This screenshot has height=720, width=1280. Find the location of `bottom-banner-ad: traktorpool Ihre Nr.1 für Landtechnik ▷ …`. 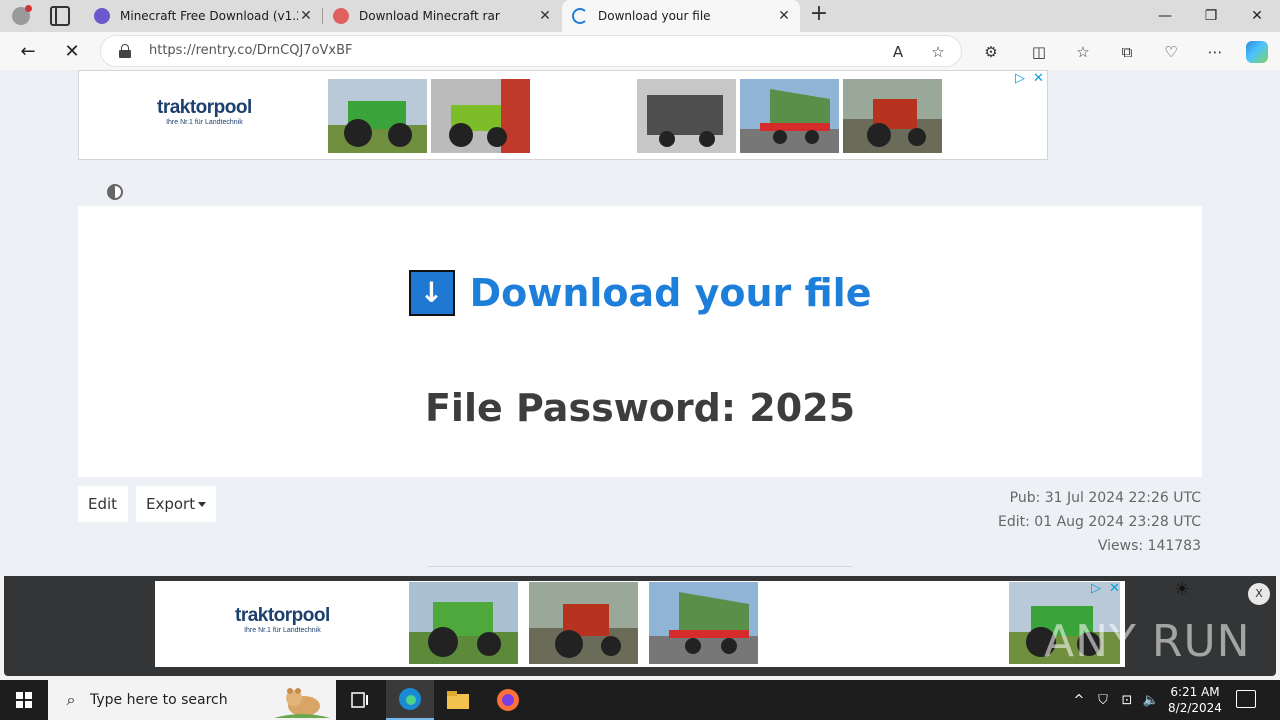

bottom-banner-ad: traktorpool Ihre Nr.1 für Landtechnik ▷ … is located at coordinates (640, 624).